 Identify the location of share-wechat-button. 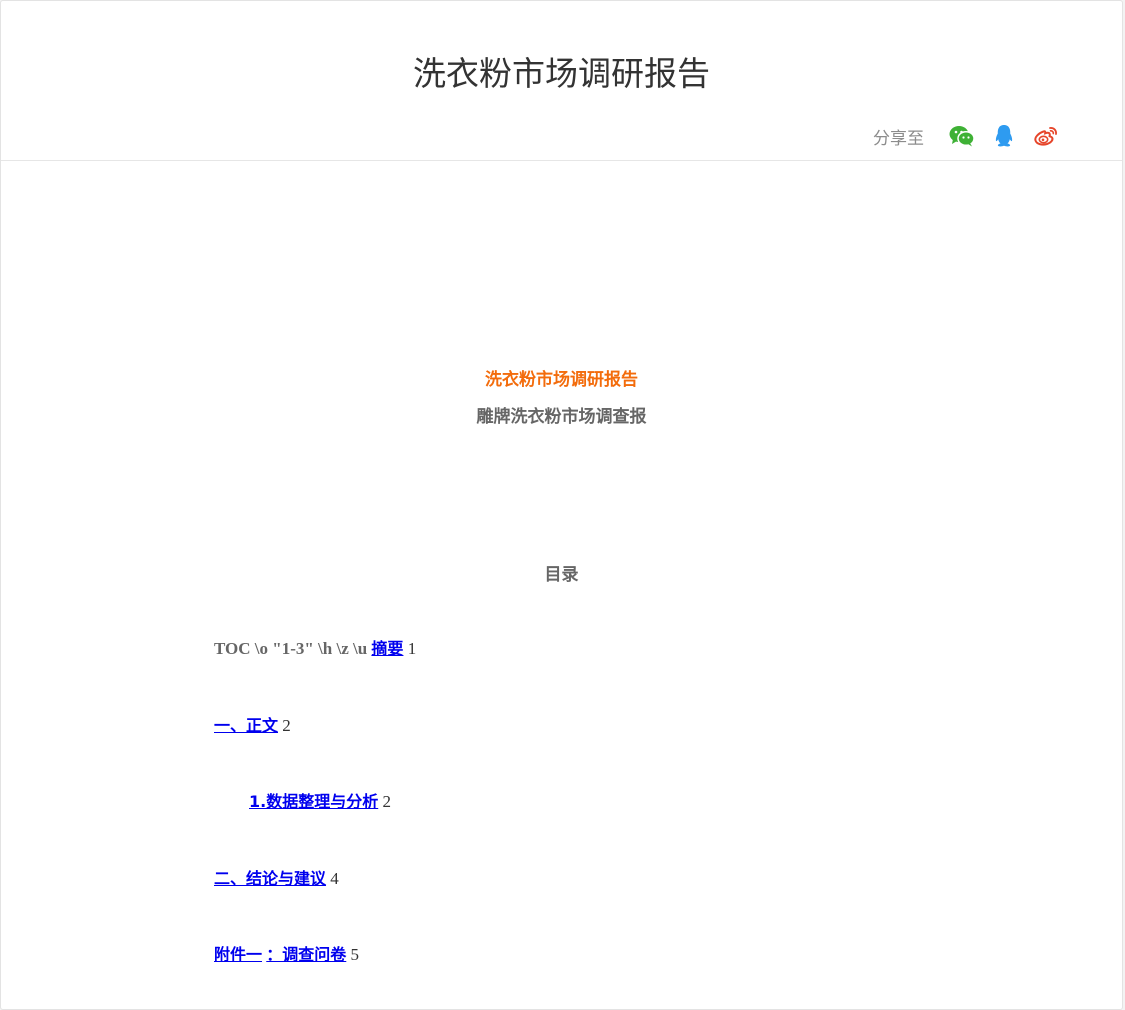
(962, 136).